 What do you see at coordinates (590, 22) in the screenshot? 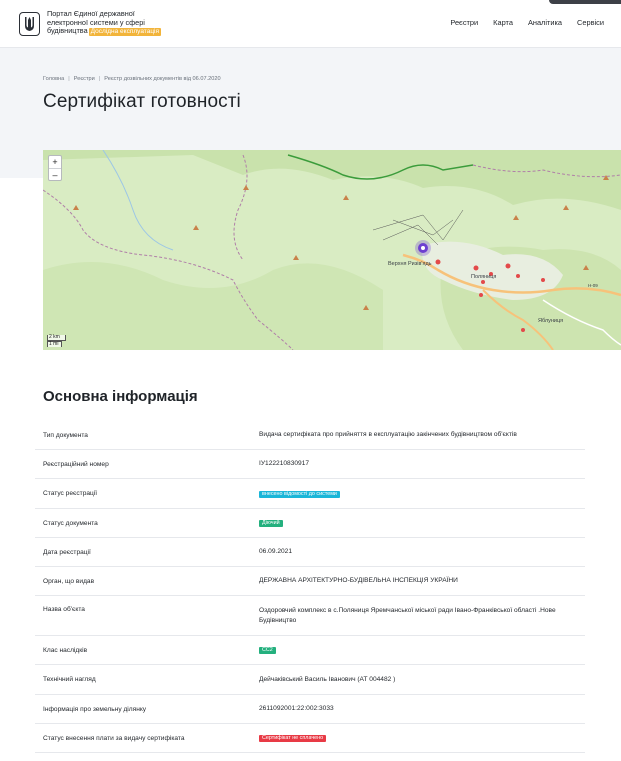
I see `nav-item-services: Сервіси` at bounding box center [590, 22].